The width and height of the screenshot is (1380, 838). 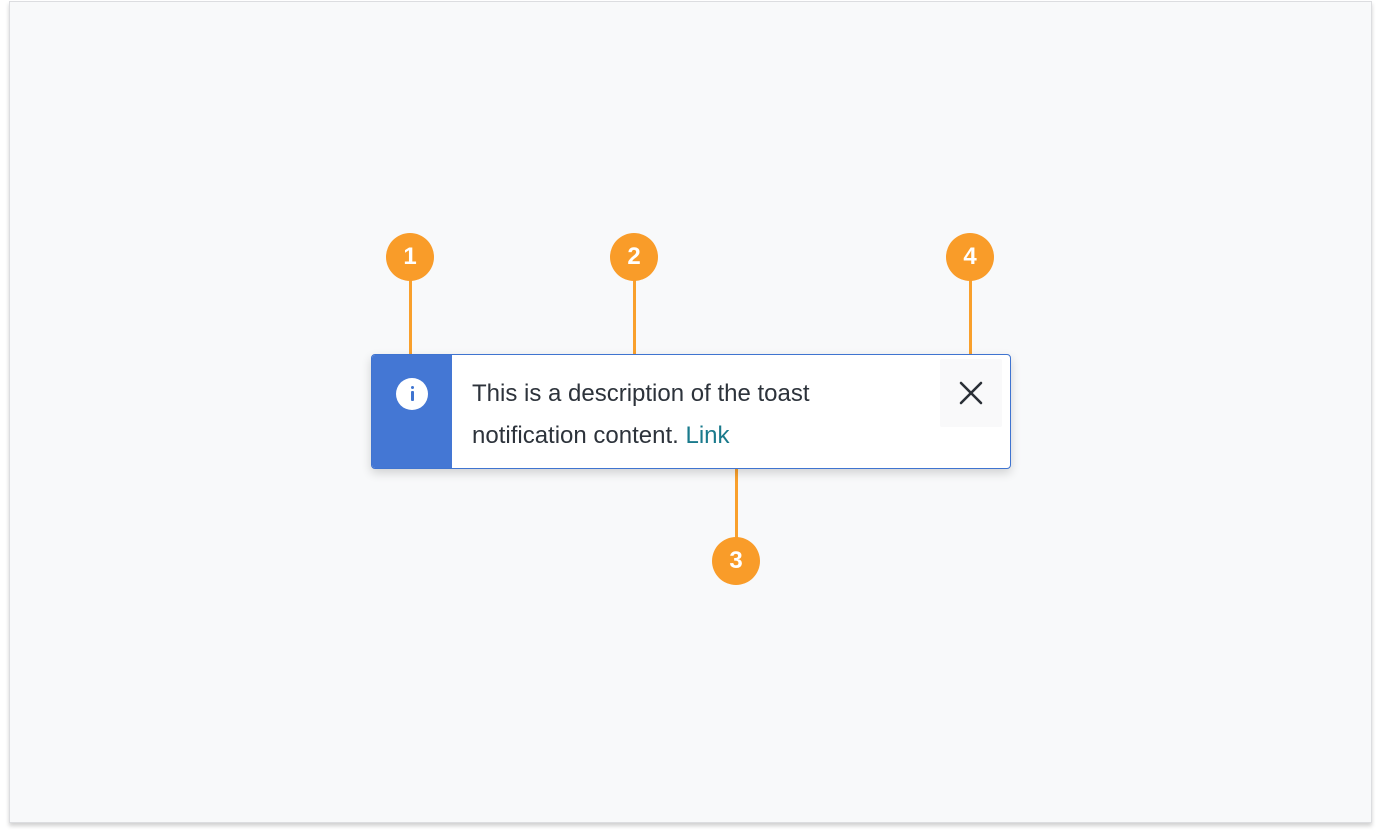 What do you see at coordinates (410, 257) in the screenshot?
I see `callout-badge-1: 1` at bounding box center [410, 257].